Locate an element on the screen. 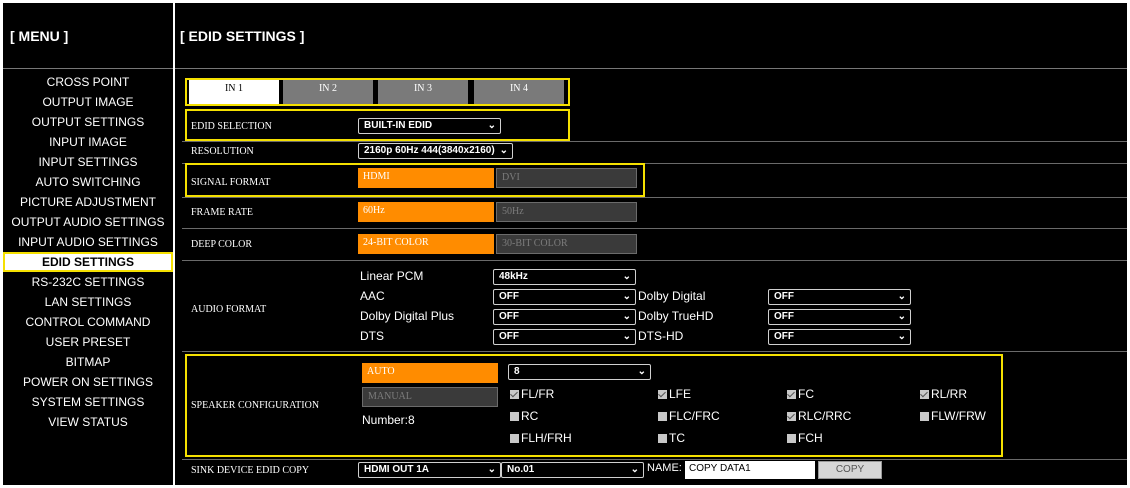 The image size is (1130, 488). checkbox-flc-frc: FLC/FRC is located at coordinates (689, 416).